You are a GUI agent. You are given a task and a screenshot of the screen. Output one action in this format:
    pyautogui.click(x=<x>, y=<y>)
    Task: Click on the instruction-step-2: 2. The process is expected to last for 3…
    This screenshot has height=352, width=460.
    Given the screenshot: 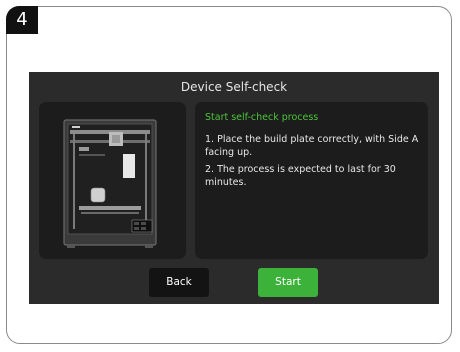 What is the action you would take?
    pyautogui.click(x=300, y=176)
    